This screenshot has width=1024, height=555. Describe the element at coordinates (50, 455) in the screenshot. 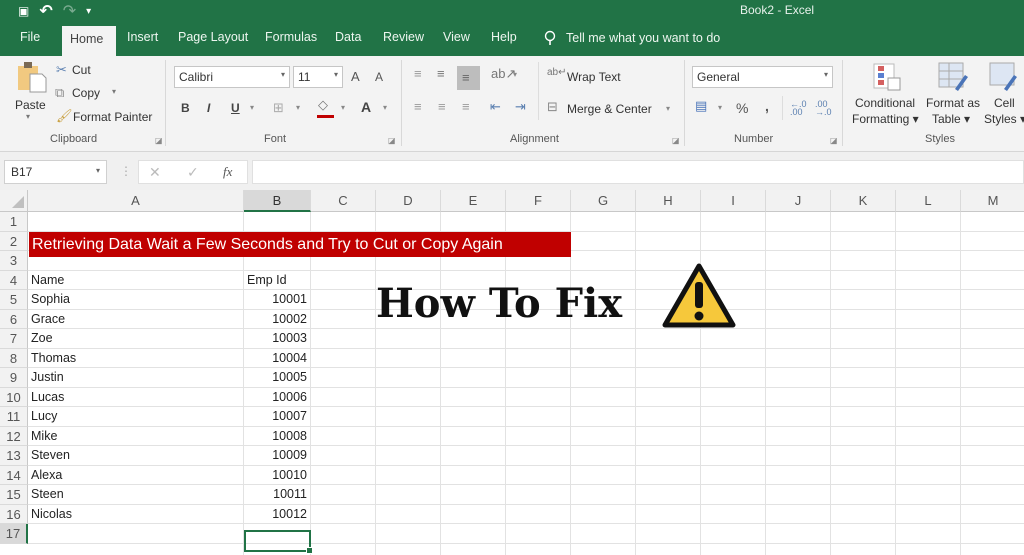

I see `name-cell: Steven` at that location.